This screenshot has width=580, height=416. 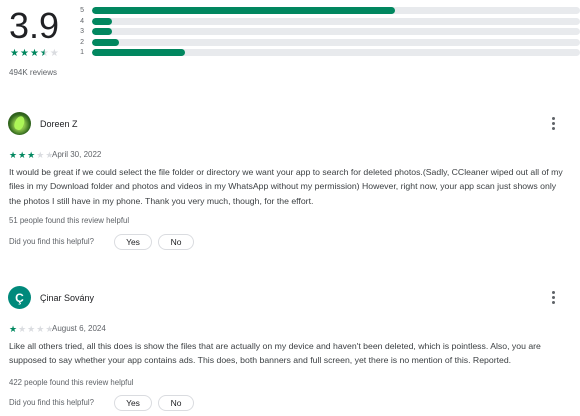 I want to click on rating-bar-row: 4, so click(x=328, y=22).